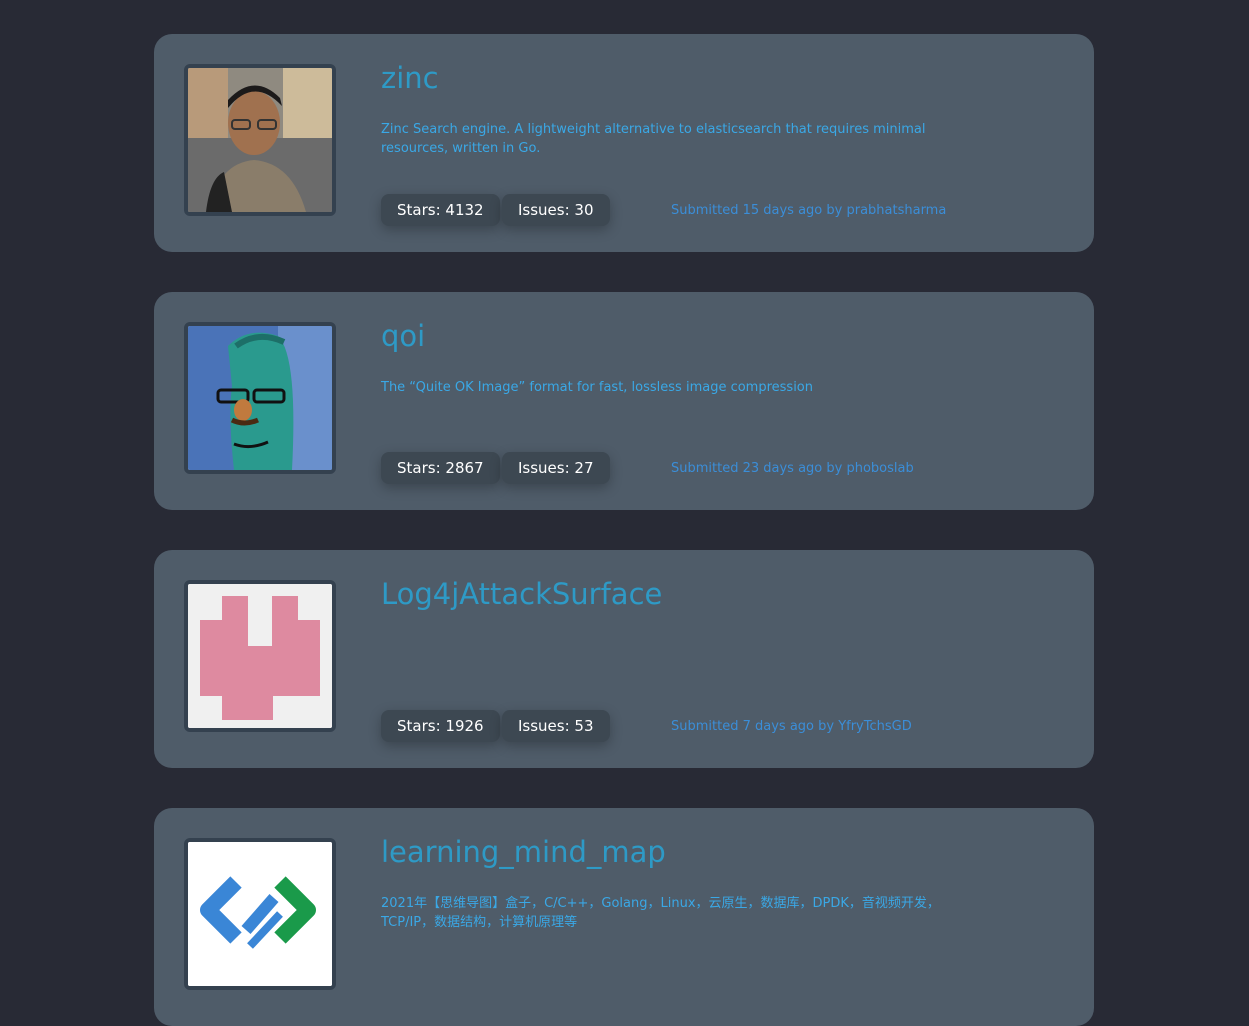 The width and height of the screenshot is (1249, 1026). What do you see at coordinates (792, 468) in the screenshot?
I see `submitted-info: Submitted 23 days ago by phoboslab` at bounding box center [792, 468].